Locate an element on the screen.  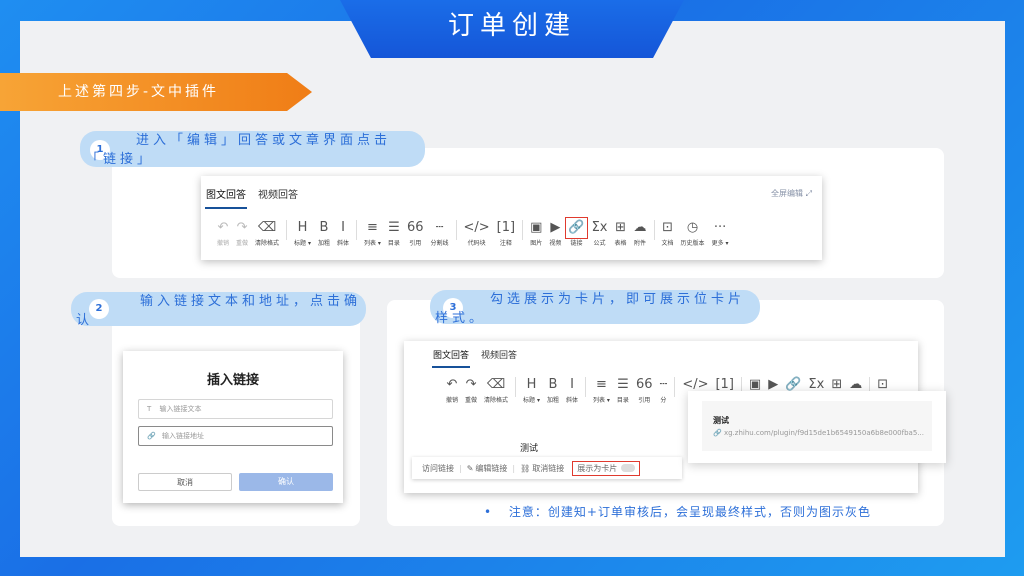
image-icon: ▣ is located at coordinates (536, 227).